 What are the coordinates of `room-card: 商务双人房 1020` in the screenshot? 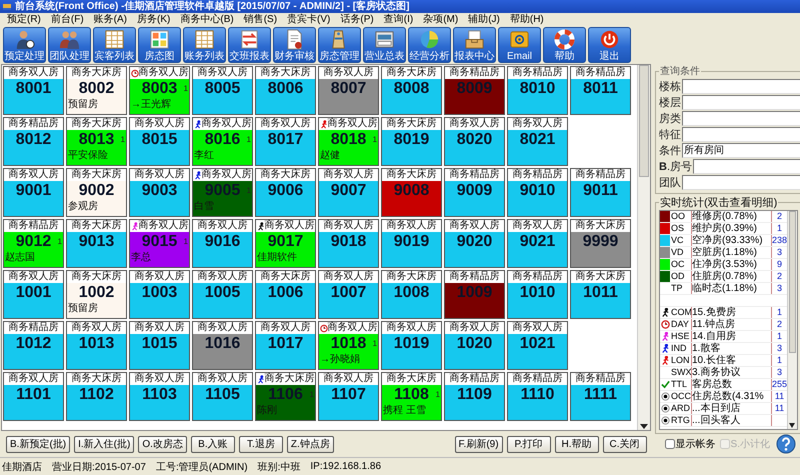 It's located at (474, 345).